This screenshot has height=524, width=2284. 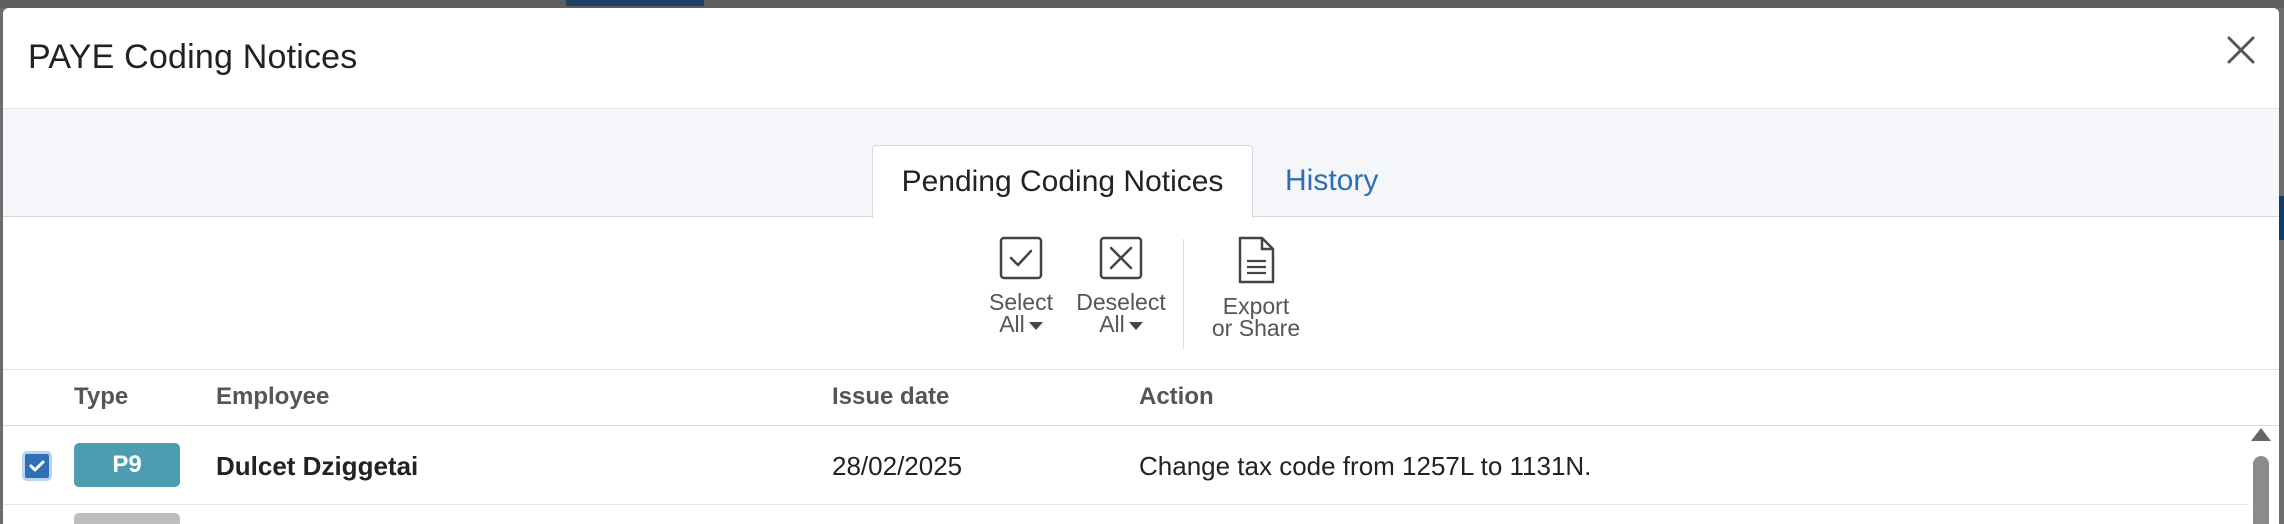 I want to click on scrollbar-thumb, so click(x=2261, y=490).